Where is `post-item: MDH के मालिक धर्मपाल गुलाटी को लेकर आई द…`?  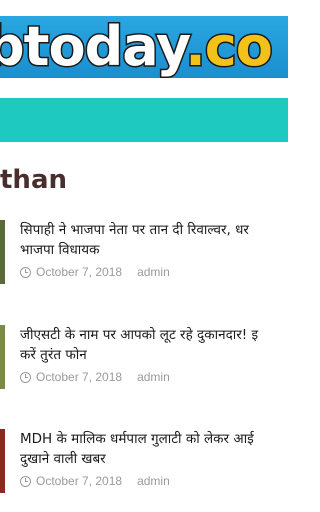
post-item: MDH के मालिक धर्मपाल गुलाटी को लेकर आई द… is located at coordinates (144, 467).